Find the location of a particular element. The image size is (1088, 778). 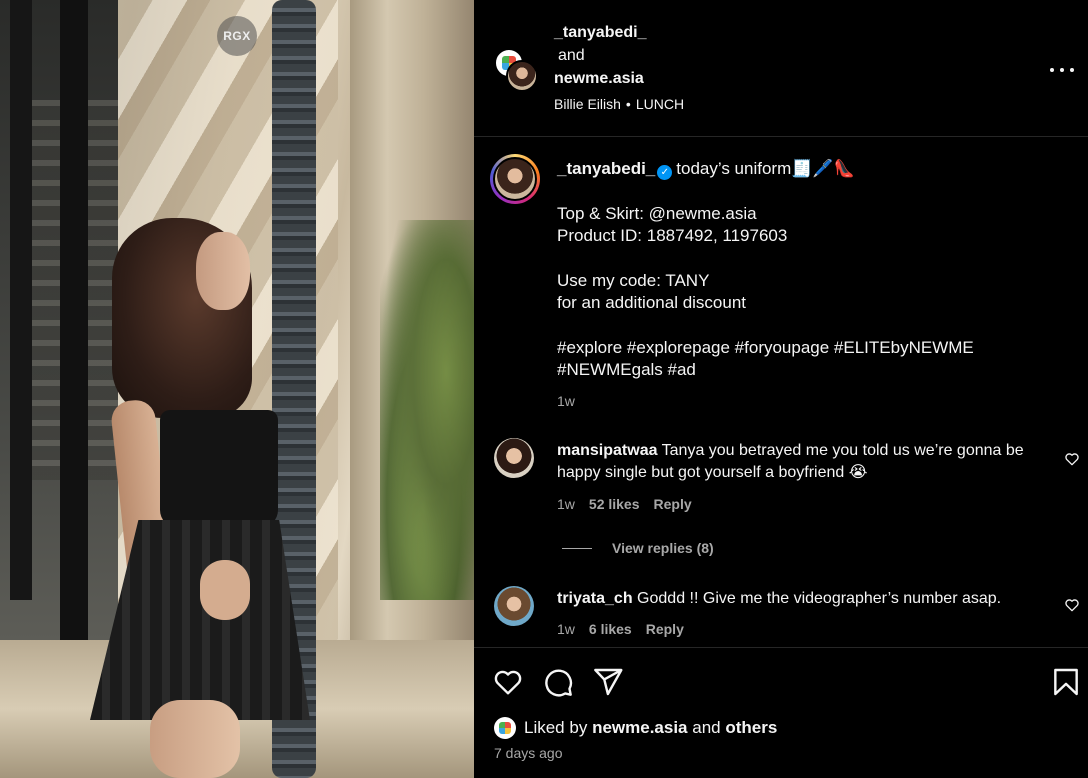

caption-line: for an additional discount is located at coordinates (652, 302).